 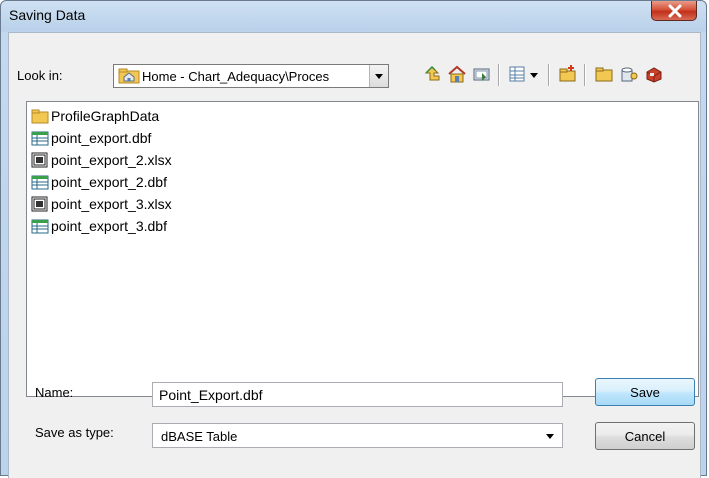 I want to click on close-button, so click(x=674, y=11).